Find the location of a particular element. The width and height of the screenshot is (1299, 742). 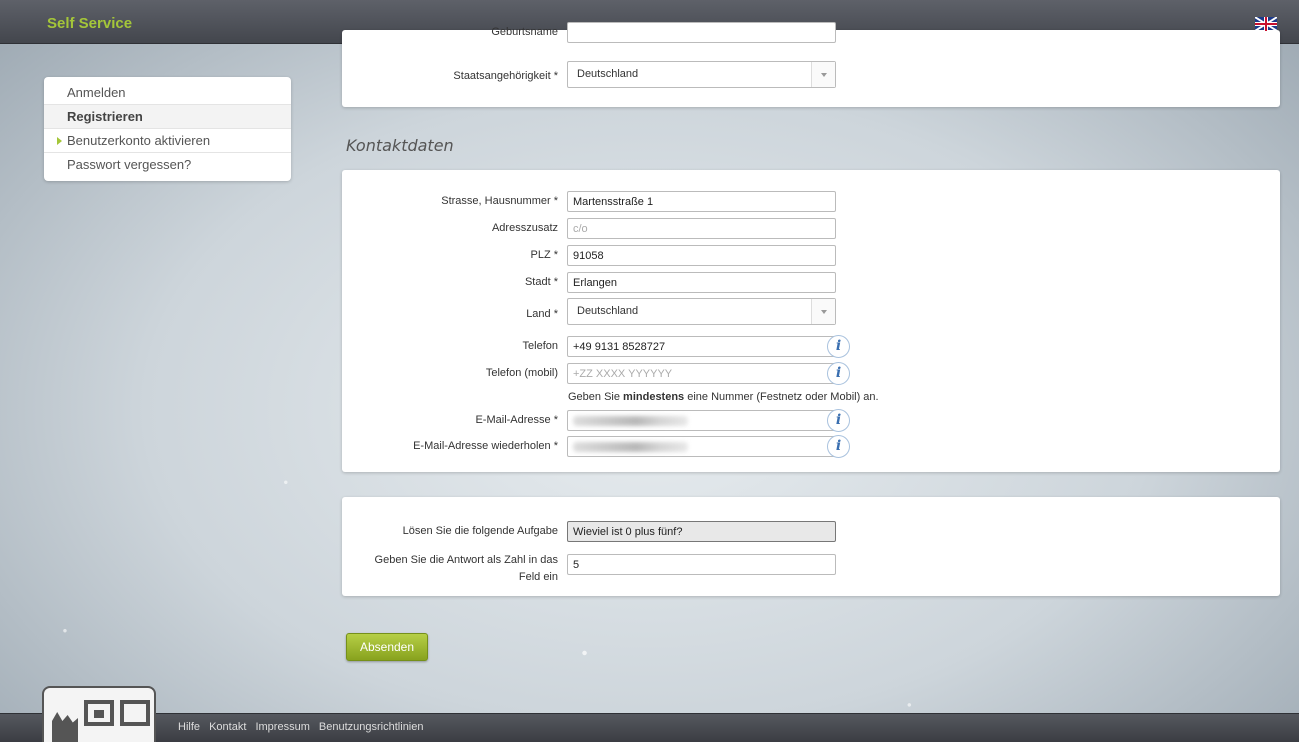

brand-title: Self Service is located at coordinates (89, 23).